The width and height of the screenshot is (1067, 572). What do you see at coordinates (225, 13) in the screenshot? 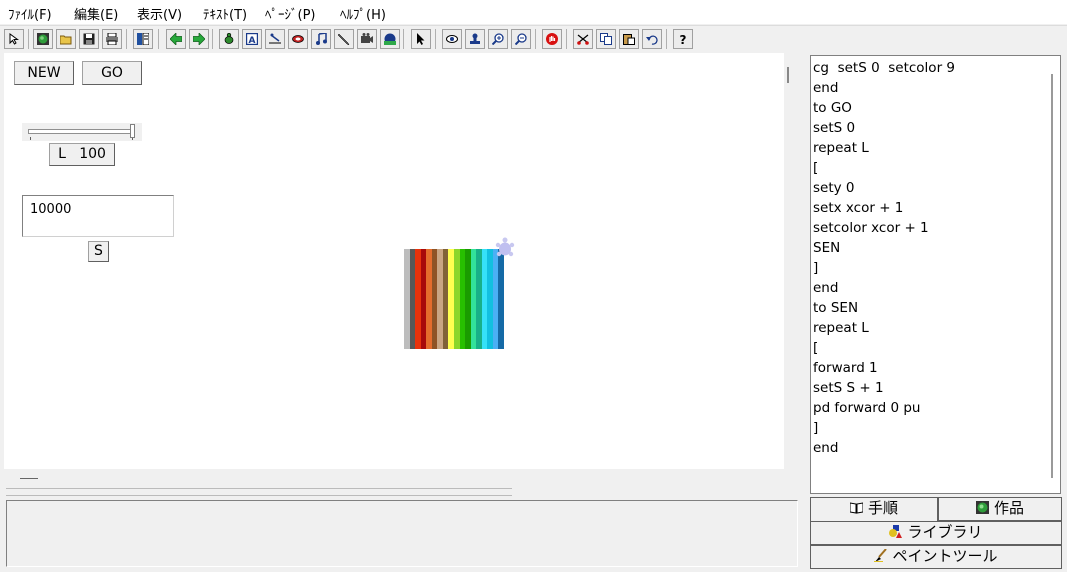
I see `menu-text: ﾃｷｽﾄ(T)` at bounding box center [225, 13].